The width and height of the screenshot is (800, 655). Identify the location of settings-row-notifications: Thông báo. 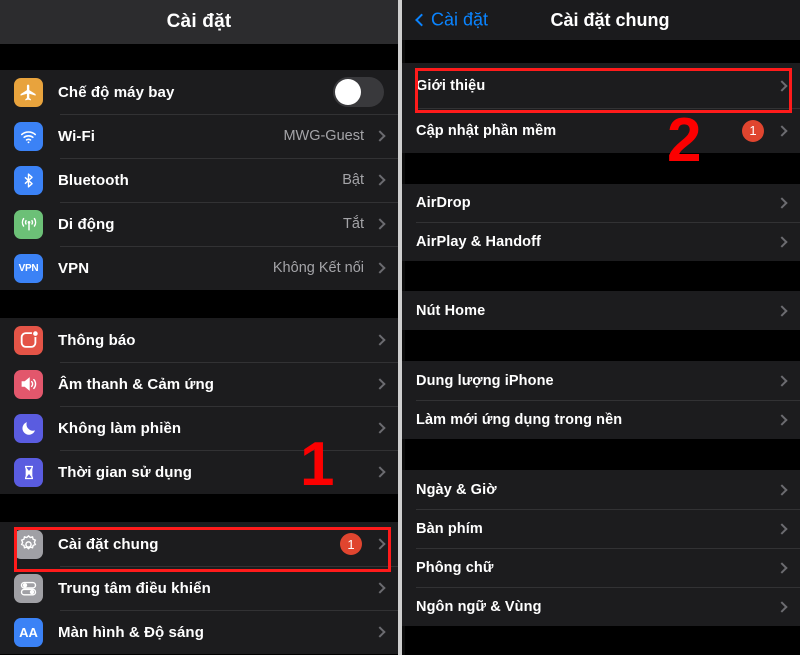
(199, 340).